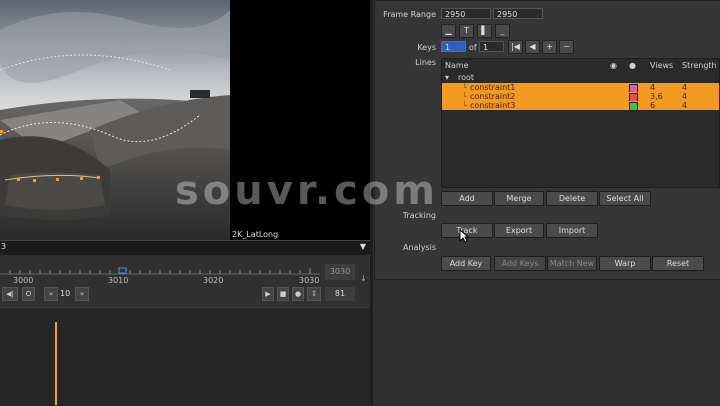 Image resolution: width=720 pixels, height=406 pixels. What do you see at coordinates (549, 47) in the screenshot?
I see `add-key-icon: +` at bounding box center [549, 47].